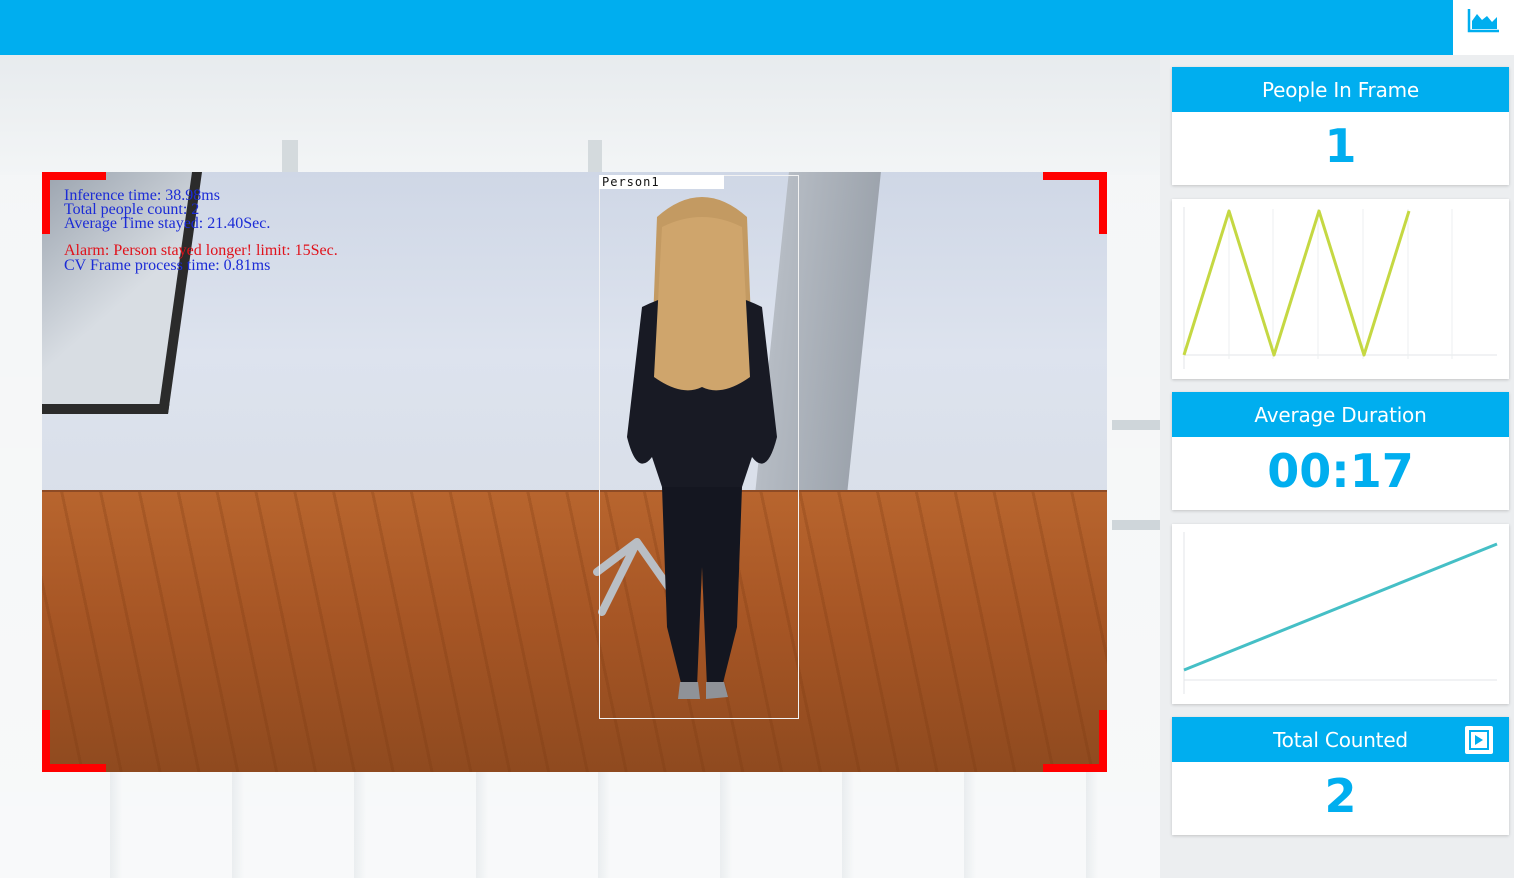  I want to click on area-chart-icon, so click(1483, 21).